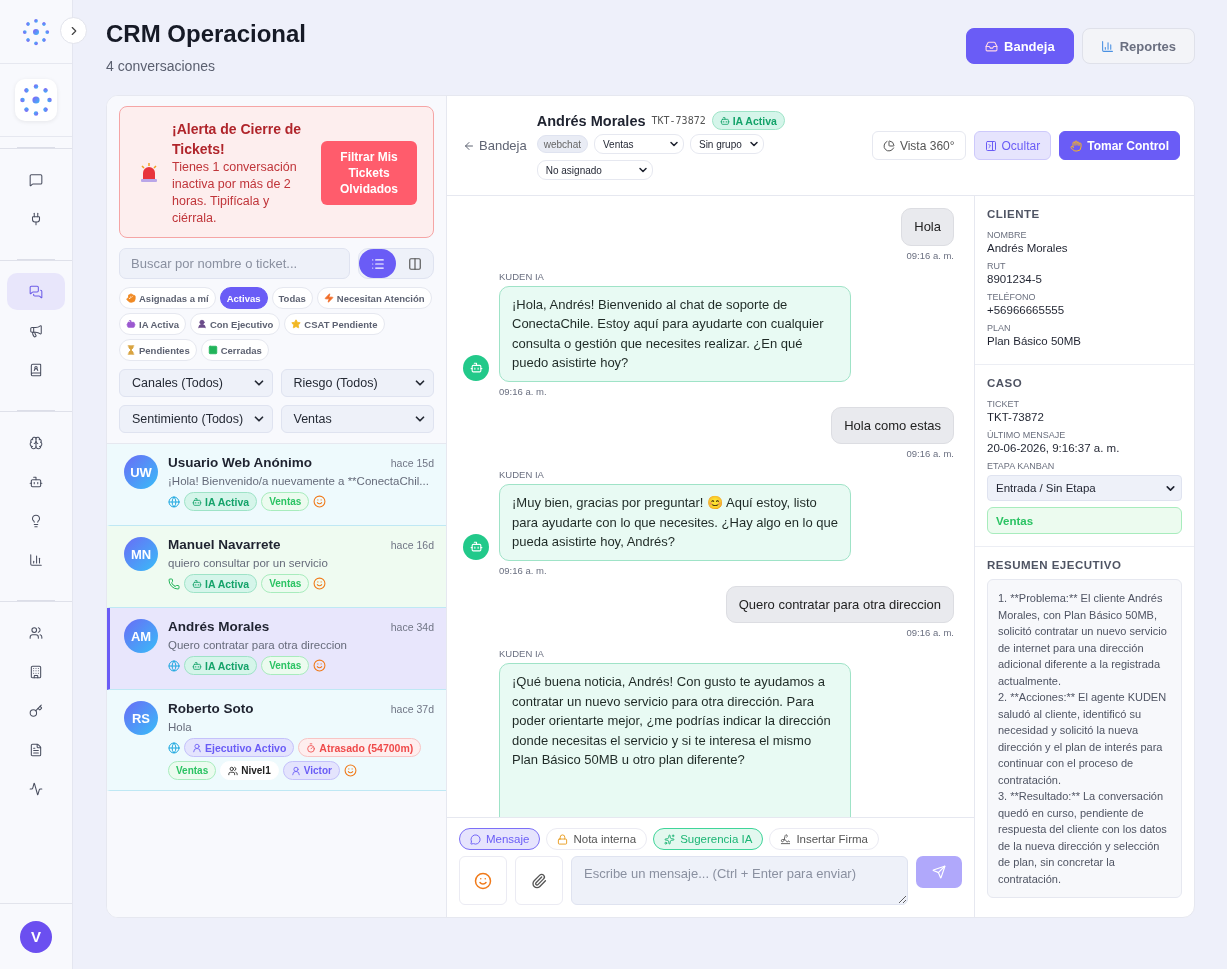 This screenshot has height=969, width=1227. What do you see at coordinates (475, 839) in the screenshot?
I see `message-icon` at bounding box center [475, 839].